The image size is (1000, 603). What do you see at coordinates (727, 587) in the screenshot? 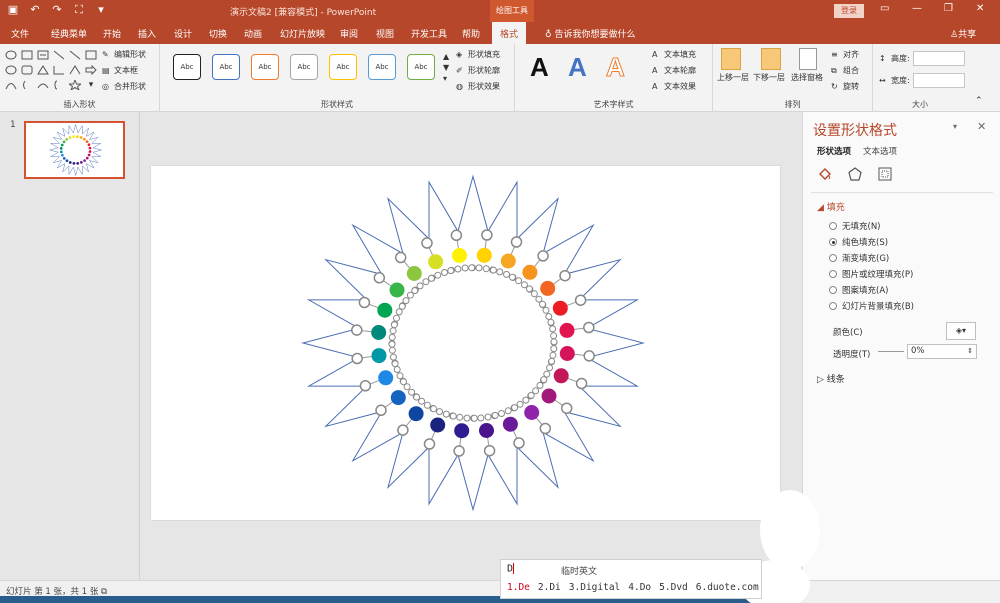
I see `ime-candidate: 6.duote.com` at bounding box center [727, 587].